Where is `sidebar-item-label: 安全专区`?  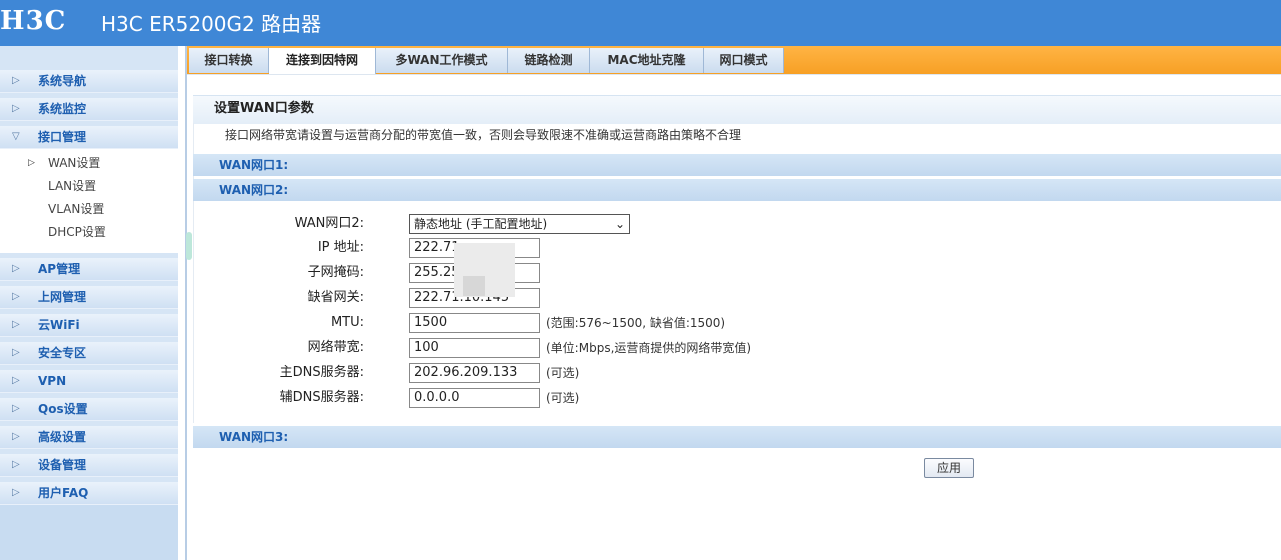
sidebar-item-label: 安全专区 is located at coordinates (62, 353).